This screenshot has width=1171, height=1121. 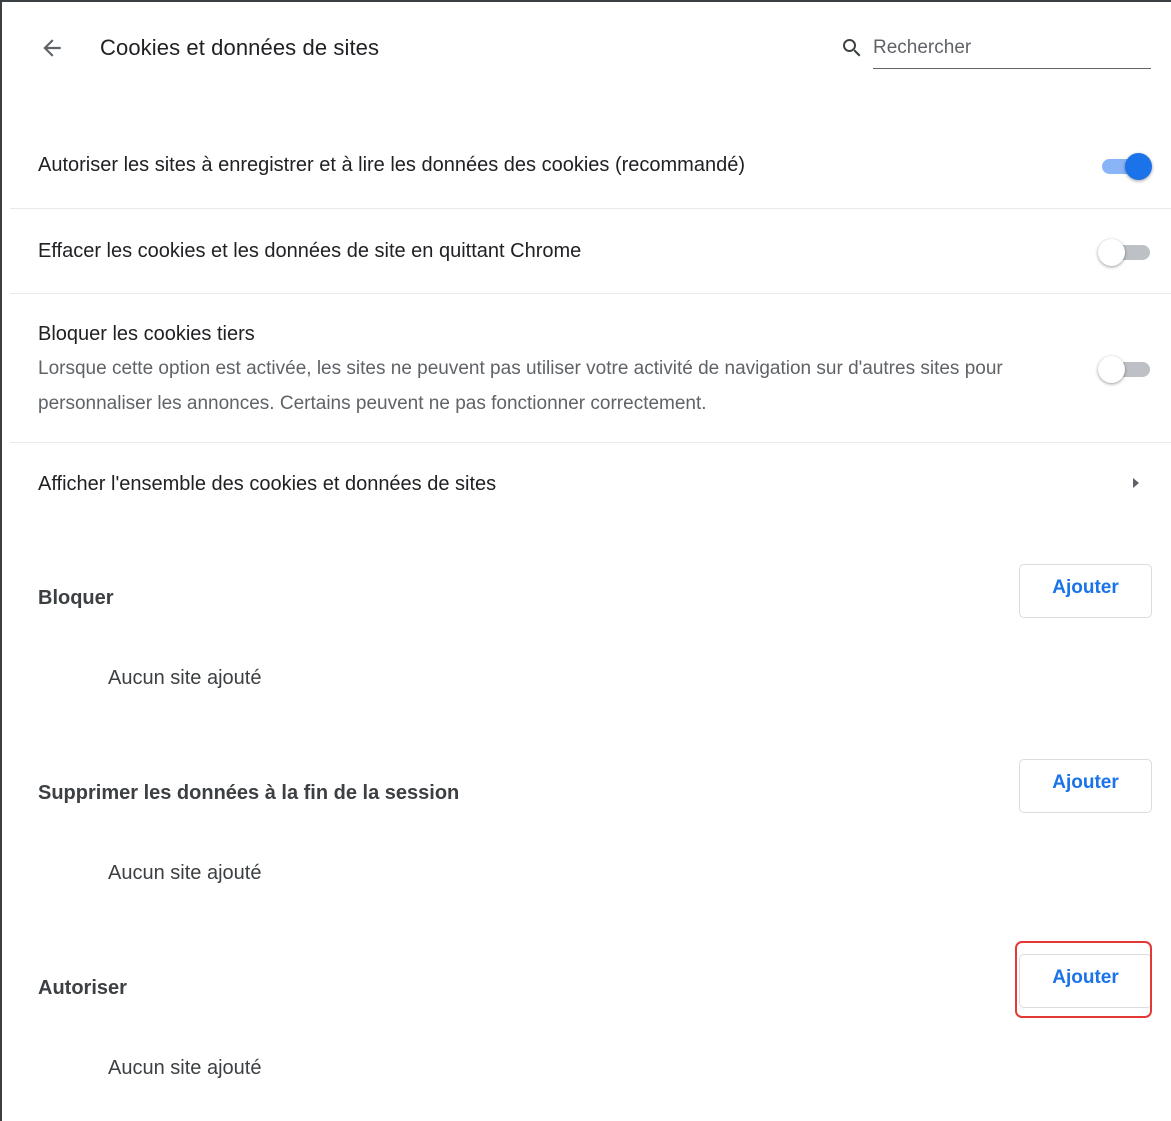 I want to click on search-icon, so click(x=852, y=48).